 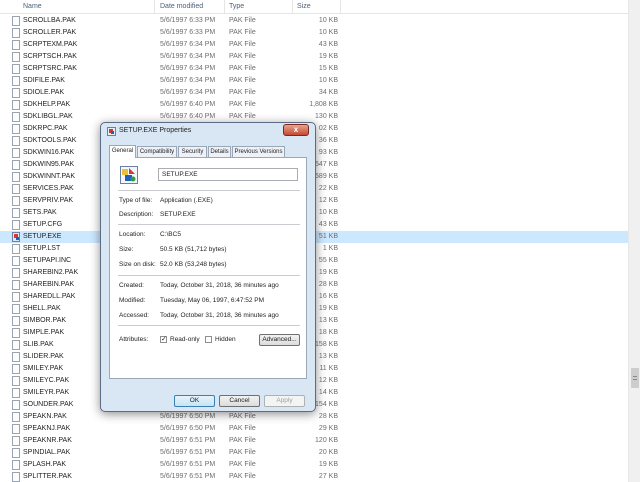 What do you see at coordinates (328, 128) in the screenshot?
I see `file-size: 02 KB` at bounding box center [328, 128].